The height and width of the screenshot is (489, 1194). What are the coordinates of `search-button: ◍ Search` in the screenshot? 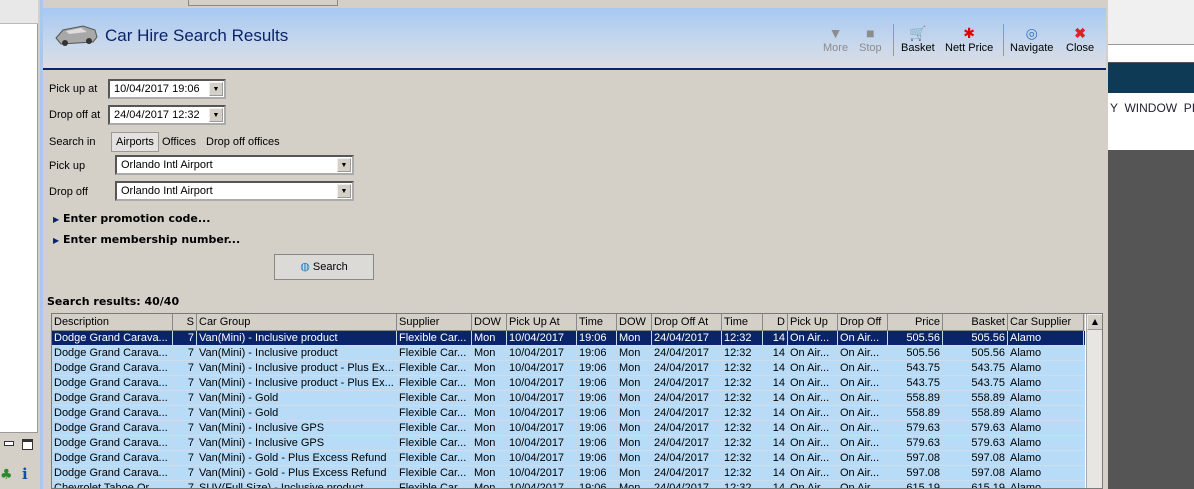 It's located at (324, 267).